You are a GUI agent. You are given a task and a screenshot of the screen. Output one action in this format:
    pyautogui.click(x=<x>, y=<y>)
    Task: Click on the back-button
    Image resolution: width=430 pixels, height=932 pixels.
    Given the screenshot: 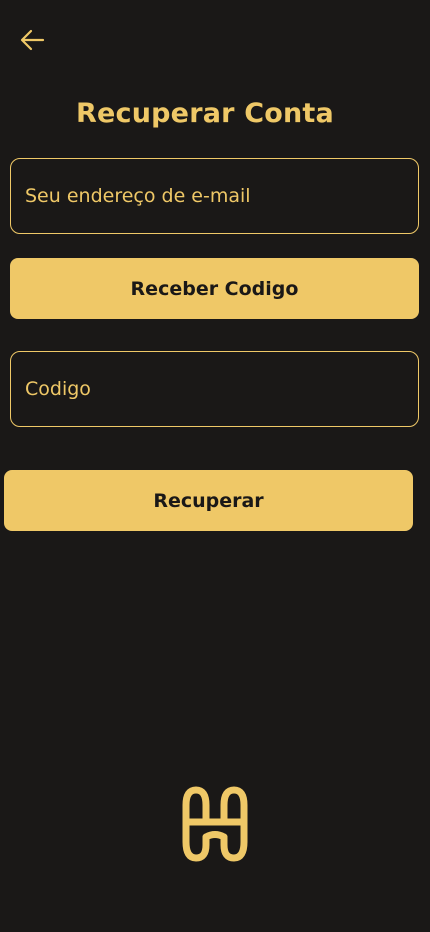 What is the action you would take?
    pyautogui.click(x=32, y=40)
    